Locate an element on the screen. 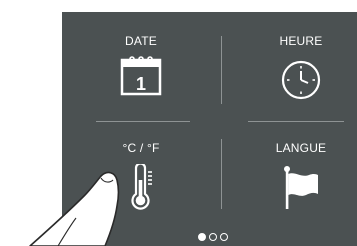 The width and height of the screenshot is (357, 246). calendar-day: 1 is located at coordinates (141, 84).